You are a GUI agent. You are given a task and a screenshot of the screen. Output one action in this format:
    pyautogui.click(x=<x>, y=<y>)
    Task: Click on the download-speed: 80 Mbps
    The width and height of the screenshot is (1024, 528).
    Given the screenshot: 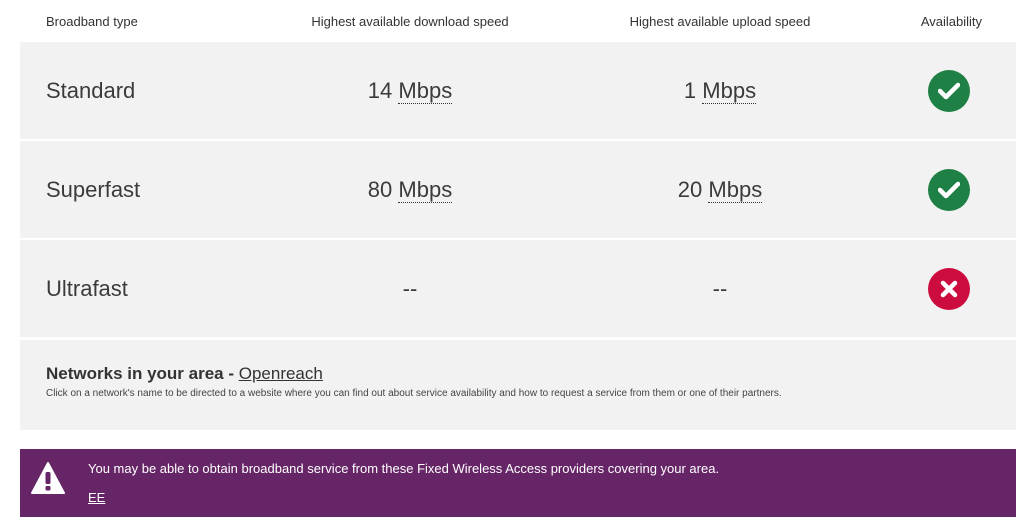 What is the action you would take?
    pyautogui.click(x=410, y=189)
    